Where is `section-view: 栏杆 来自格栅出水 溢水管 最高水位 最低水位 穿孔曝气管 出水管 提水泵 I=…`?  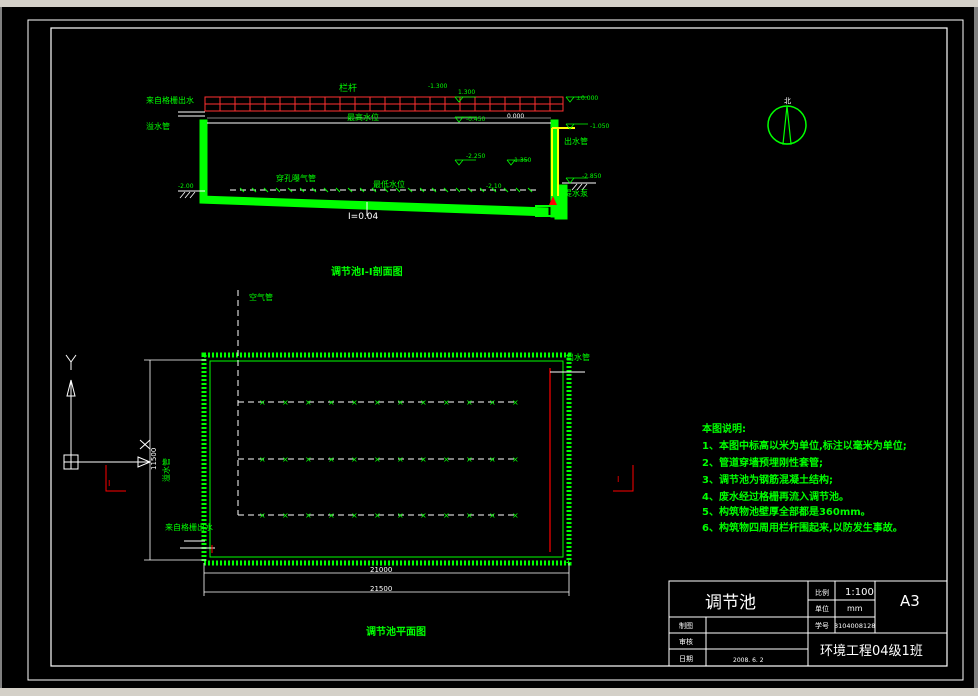
section-view: 栏杆 来自格栅出水 溢水管 最高水位 最低水位 穿孔曝气管 出水管 提水泵 I=… is located at coordinates (378, 180).